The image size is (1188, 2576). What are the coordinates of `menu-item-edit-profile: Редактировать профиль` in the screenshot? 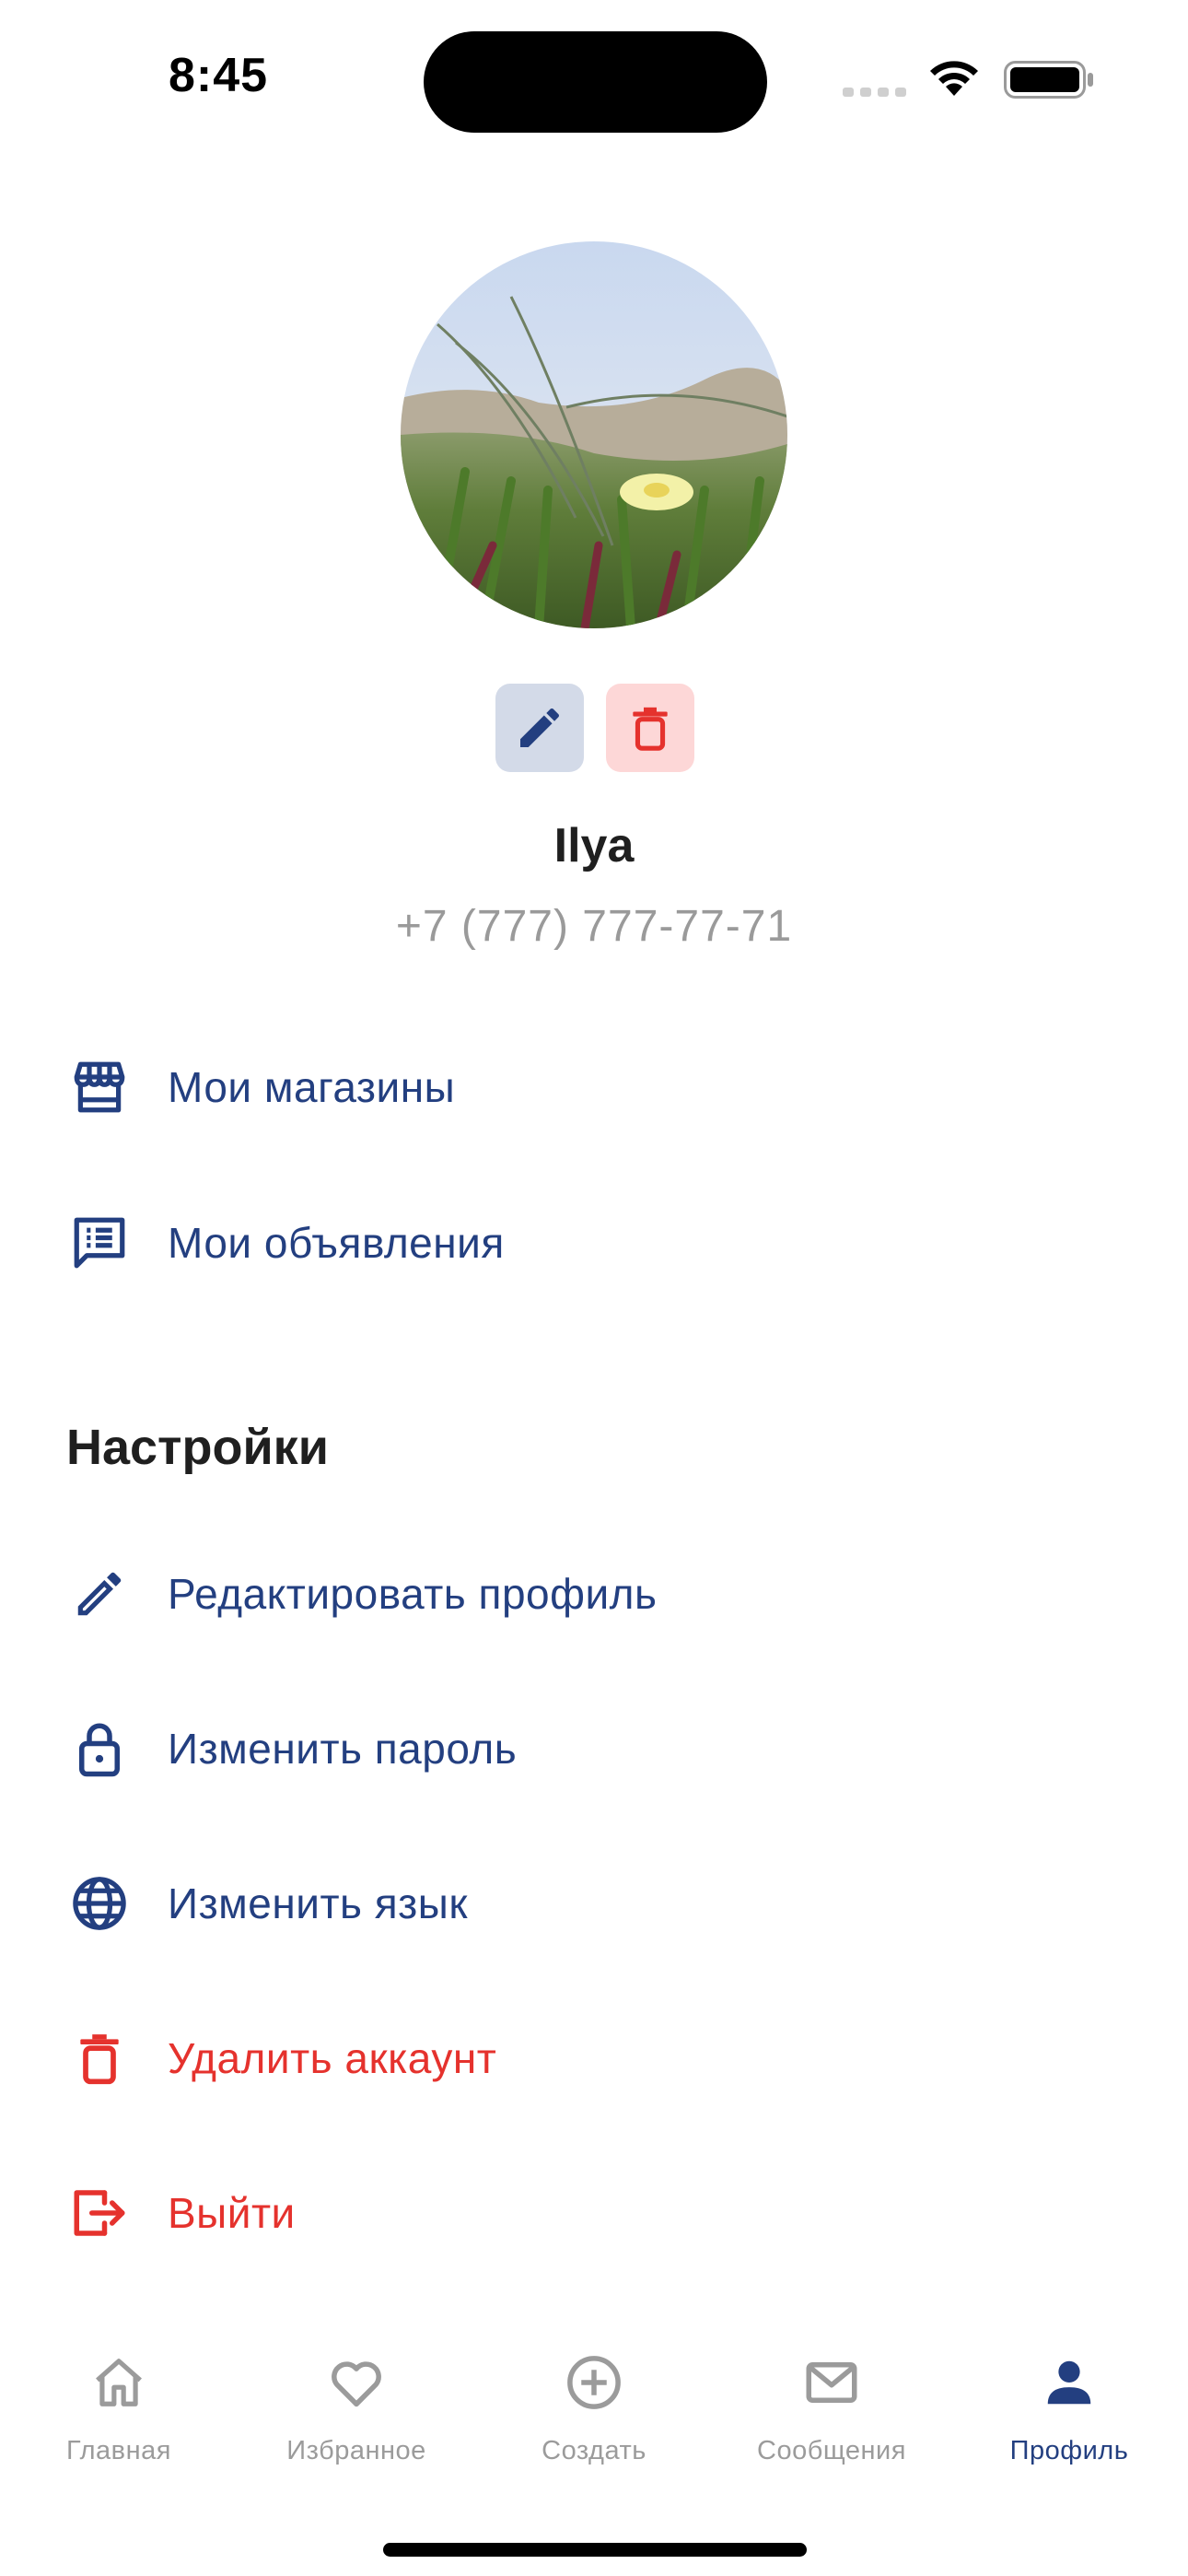 It's located at (594, 1594).